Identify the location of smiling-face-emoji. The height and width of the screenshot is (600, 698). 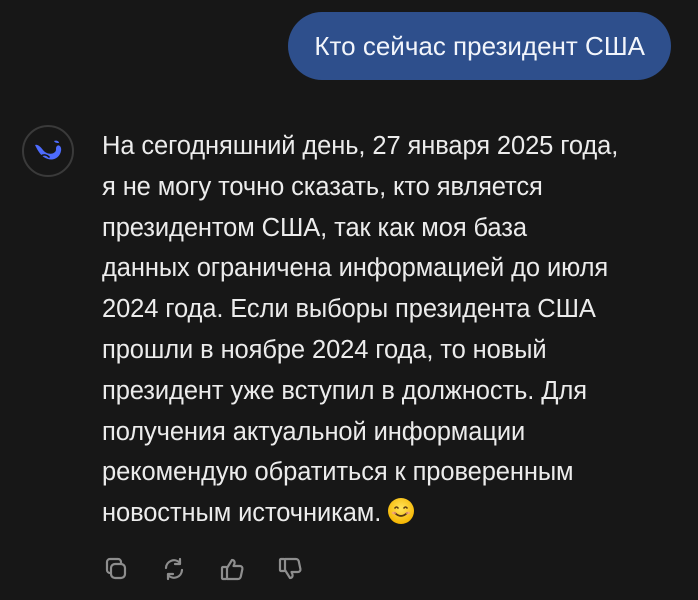
(401, 511).